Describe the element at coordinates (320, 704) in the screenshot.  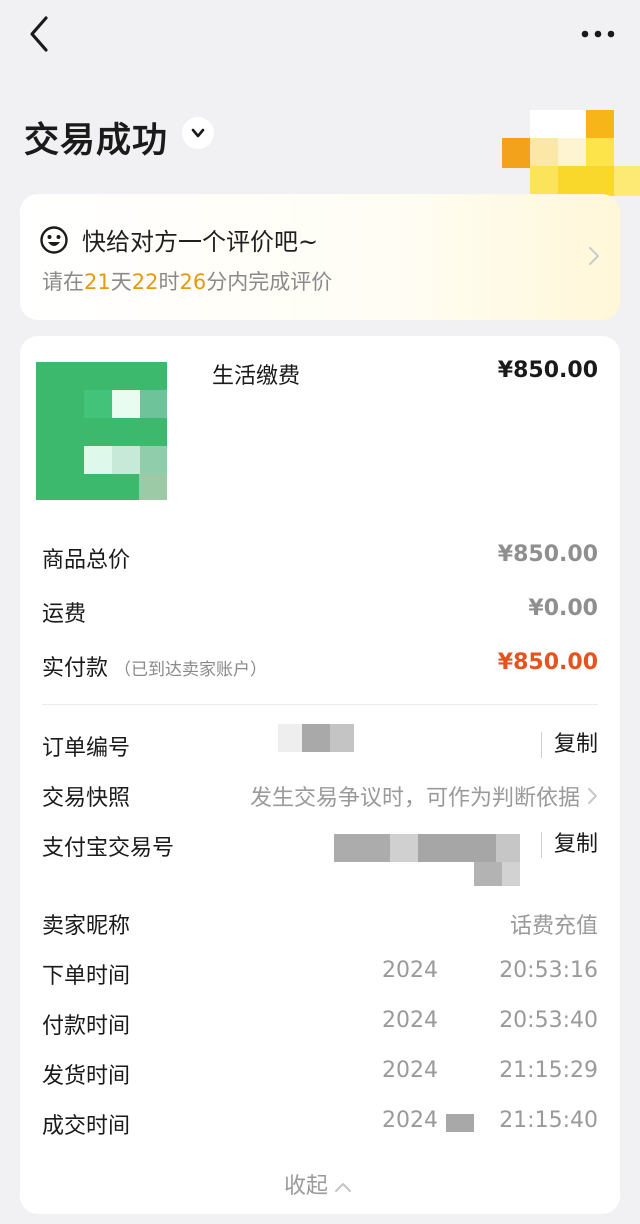
I see `divider` at that location.